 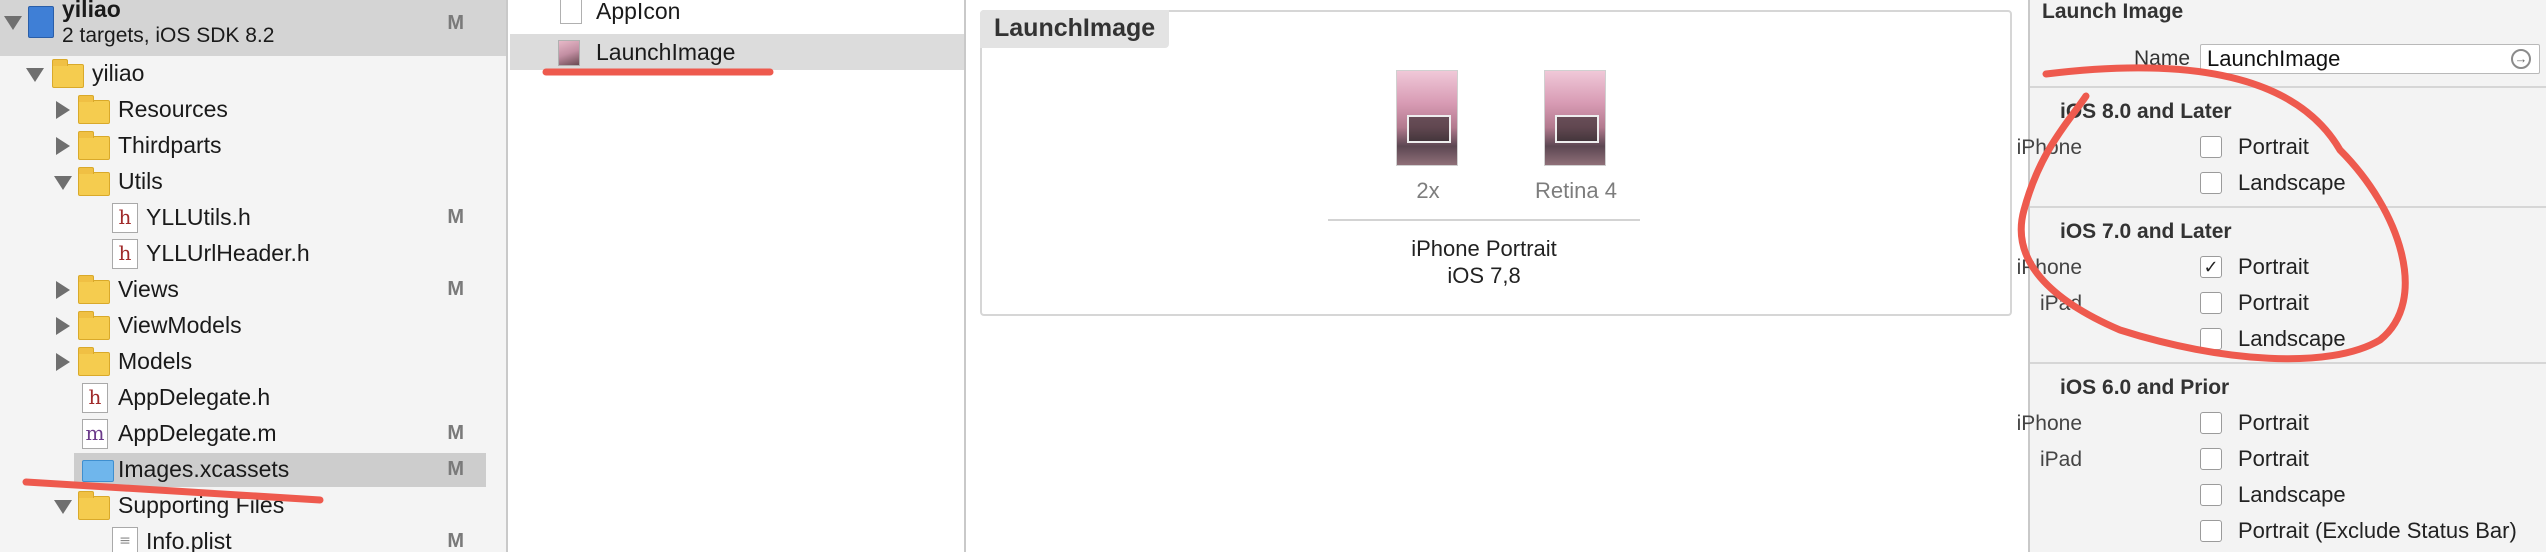 What do you see at coordinates (2146, 111) in the screenshot?
I see `section-ios8-title: iOS 8.0 and Later` at bounding box center [2146, 111].